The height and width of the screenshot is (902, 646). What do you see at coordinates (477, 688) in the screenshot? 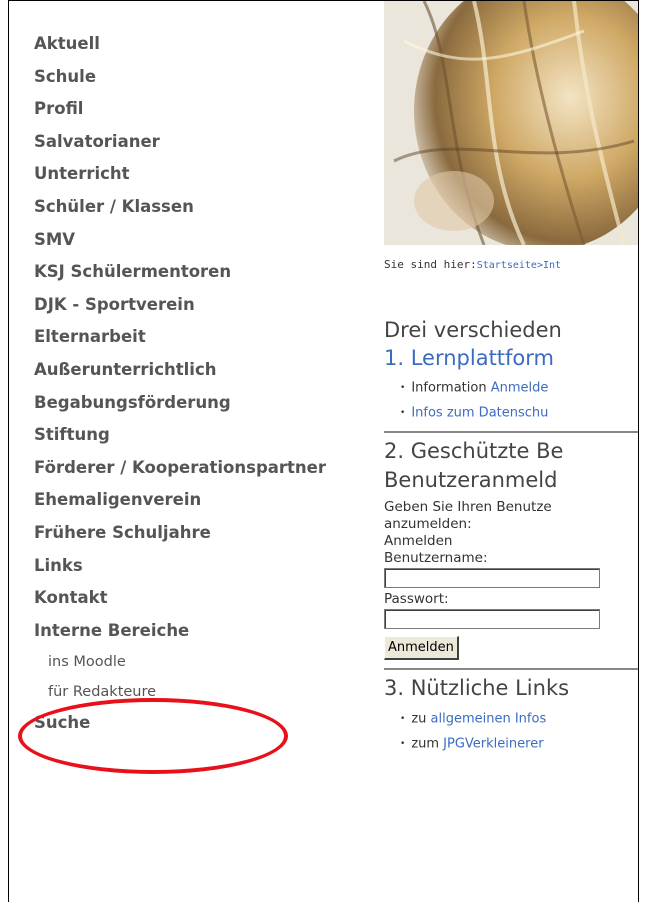
I see `section-heading-nuetzliche-links: 3. Nützliche Links` at bounding box center [477, 688].